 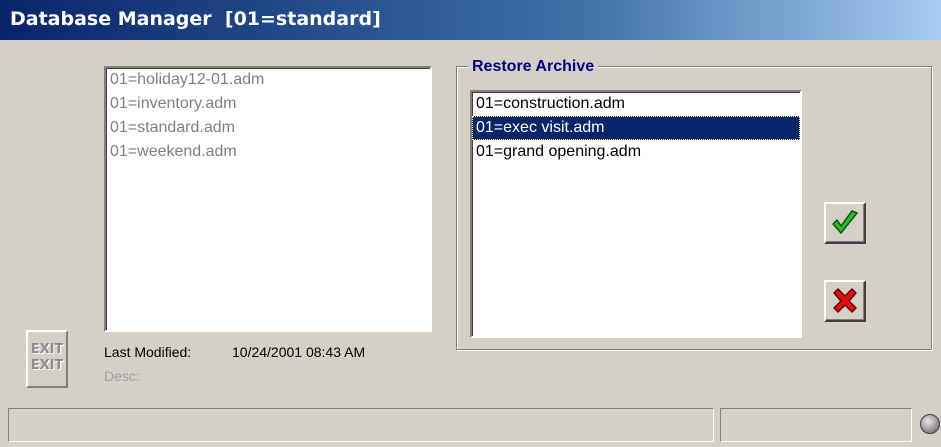 I want to click on last-modified-label: Last Modified:, so click(x=148, y=352).